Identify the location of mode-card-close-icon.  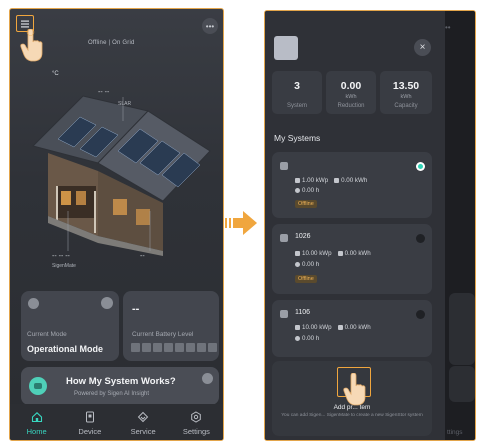
(107, 303).